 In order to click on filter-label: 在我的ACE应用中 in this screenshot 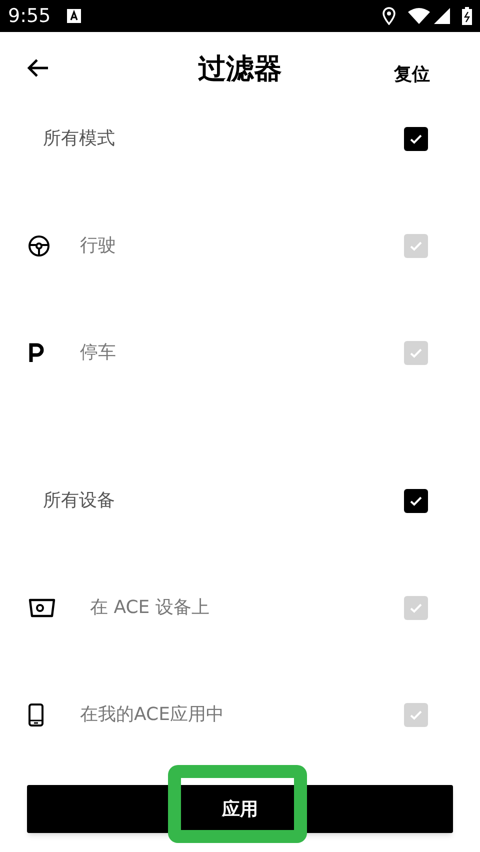, I will do `click(152, 715)`.